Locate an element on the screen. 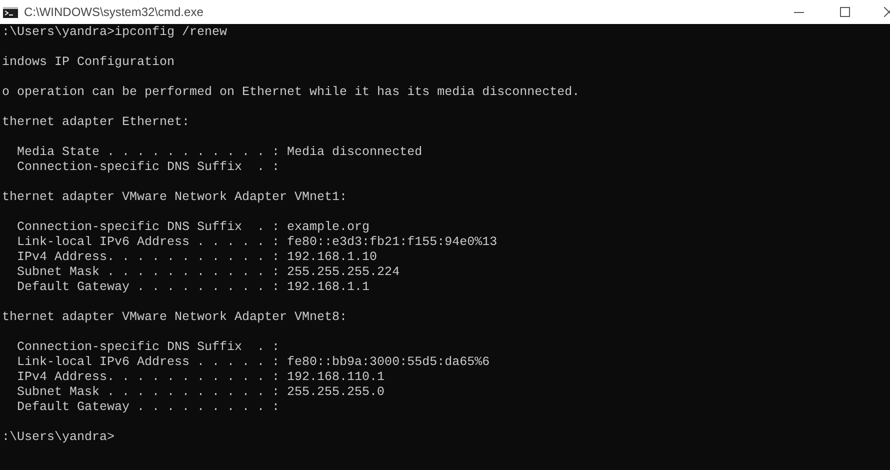 The width and height of the screenshot is (890, 470). console-app-icon is located at coordinates (10, 12).